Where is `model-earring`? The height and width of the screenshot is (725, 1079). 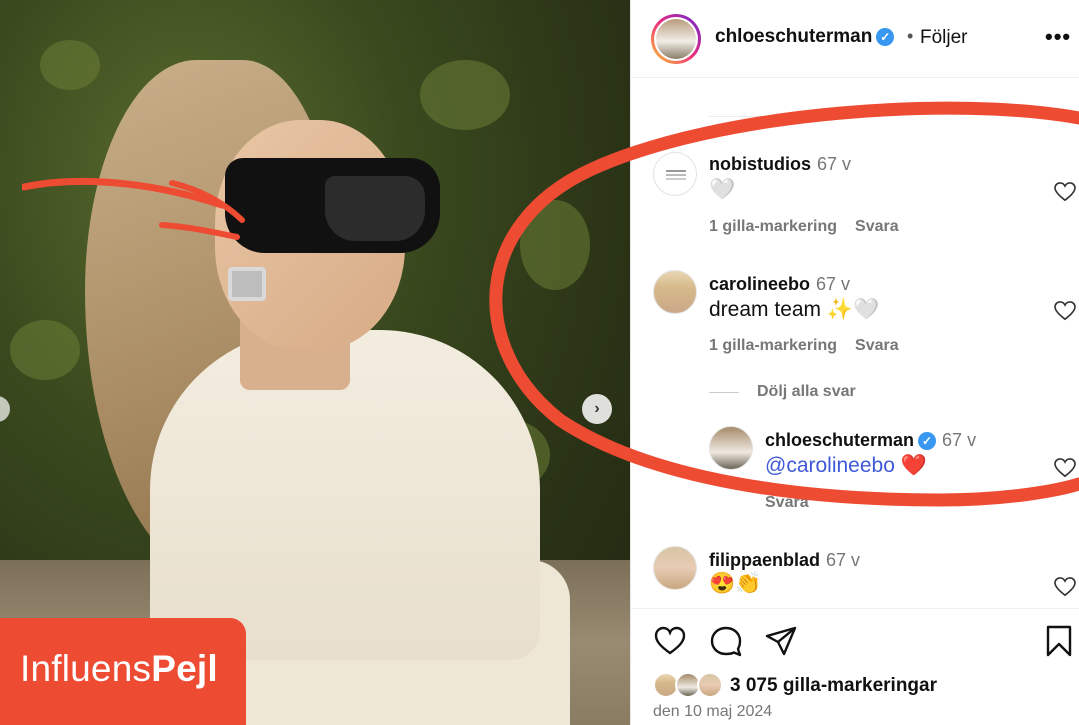
model-earring is located at coordinates (247, 284).